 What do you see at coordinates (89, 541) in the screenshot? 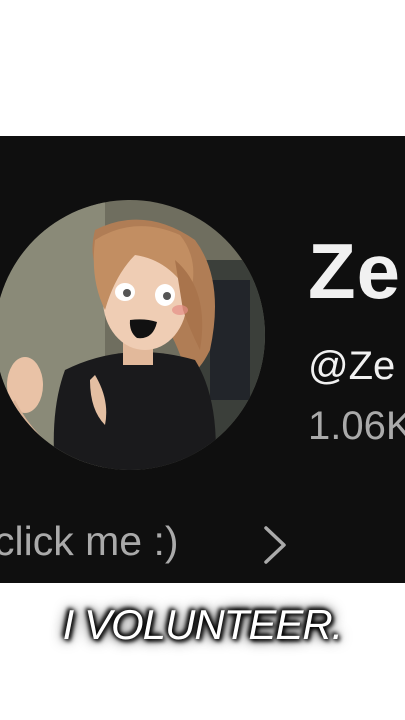
I see `channel-description-link: click me :)` at bounding box center [89, 541].